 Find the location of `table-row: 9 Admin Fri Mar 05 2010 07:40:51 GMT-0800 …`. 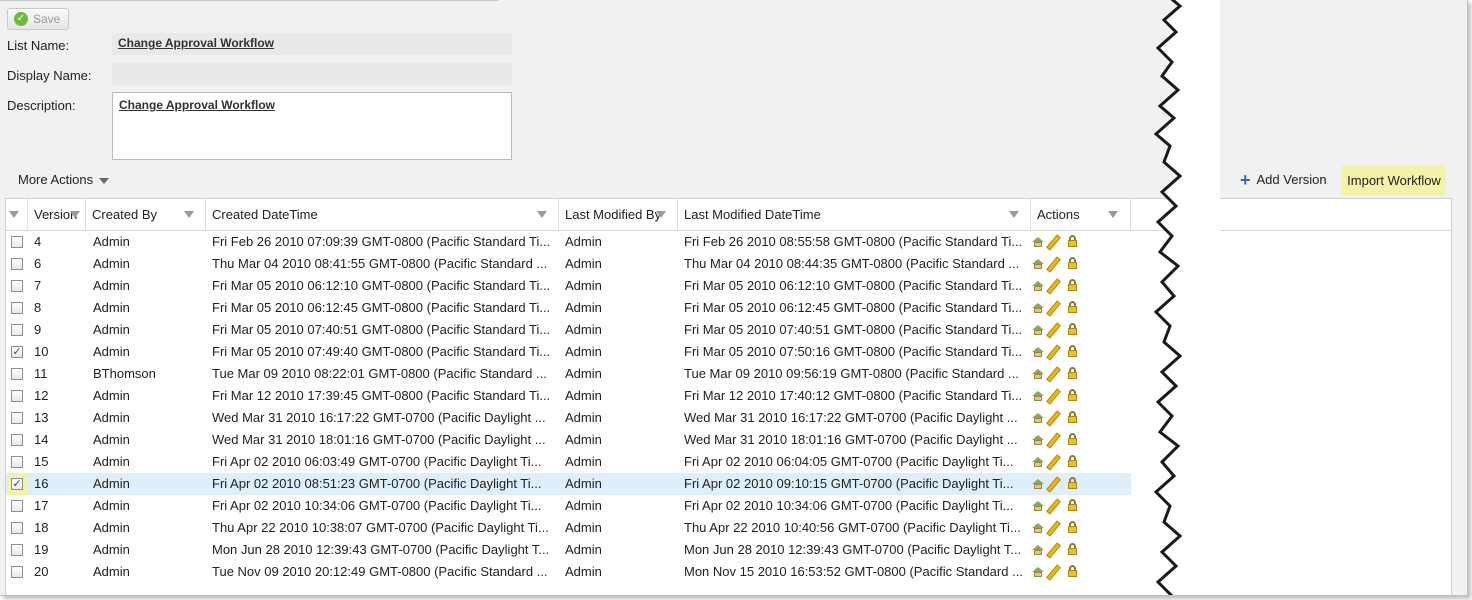

table-row: 9 Admin Fri Mar 05 2010 07:40:51 GMT-0800 … is located at coordinates (568, 330).